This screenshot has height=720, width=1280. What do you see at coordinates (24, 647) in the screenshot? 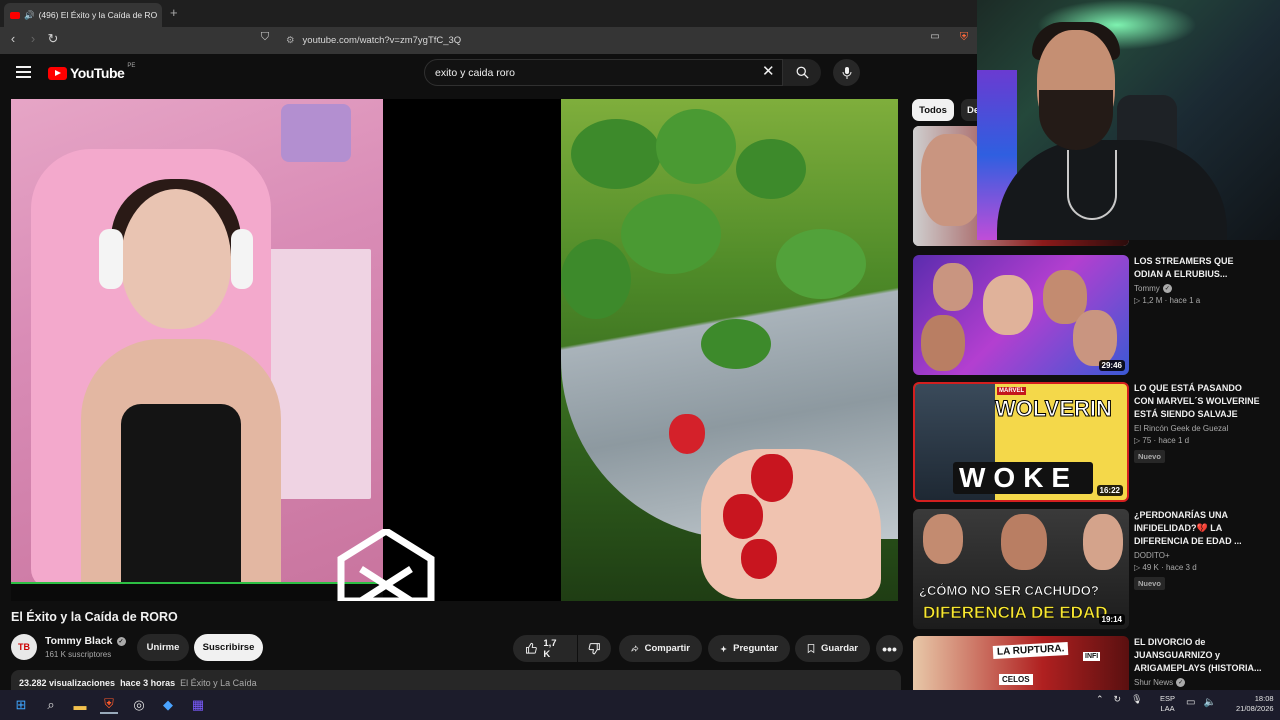
I see `channel-avatar: TB` at bounding box center [24, 647].